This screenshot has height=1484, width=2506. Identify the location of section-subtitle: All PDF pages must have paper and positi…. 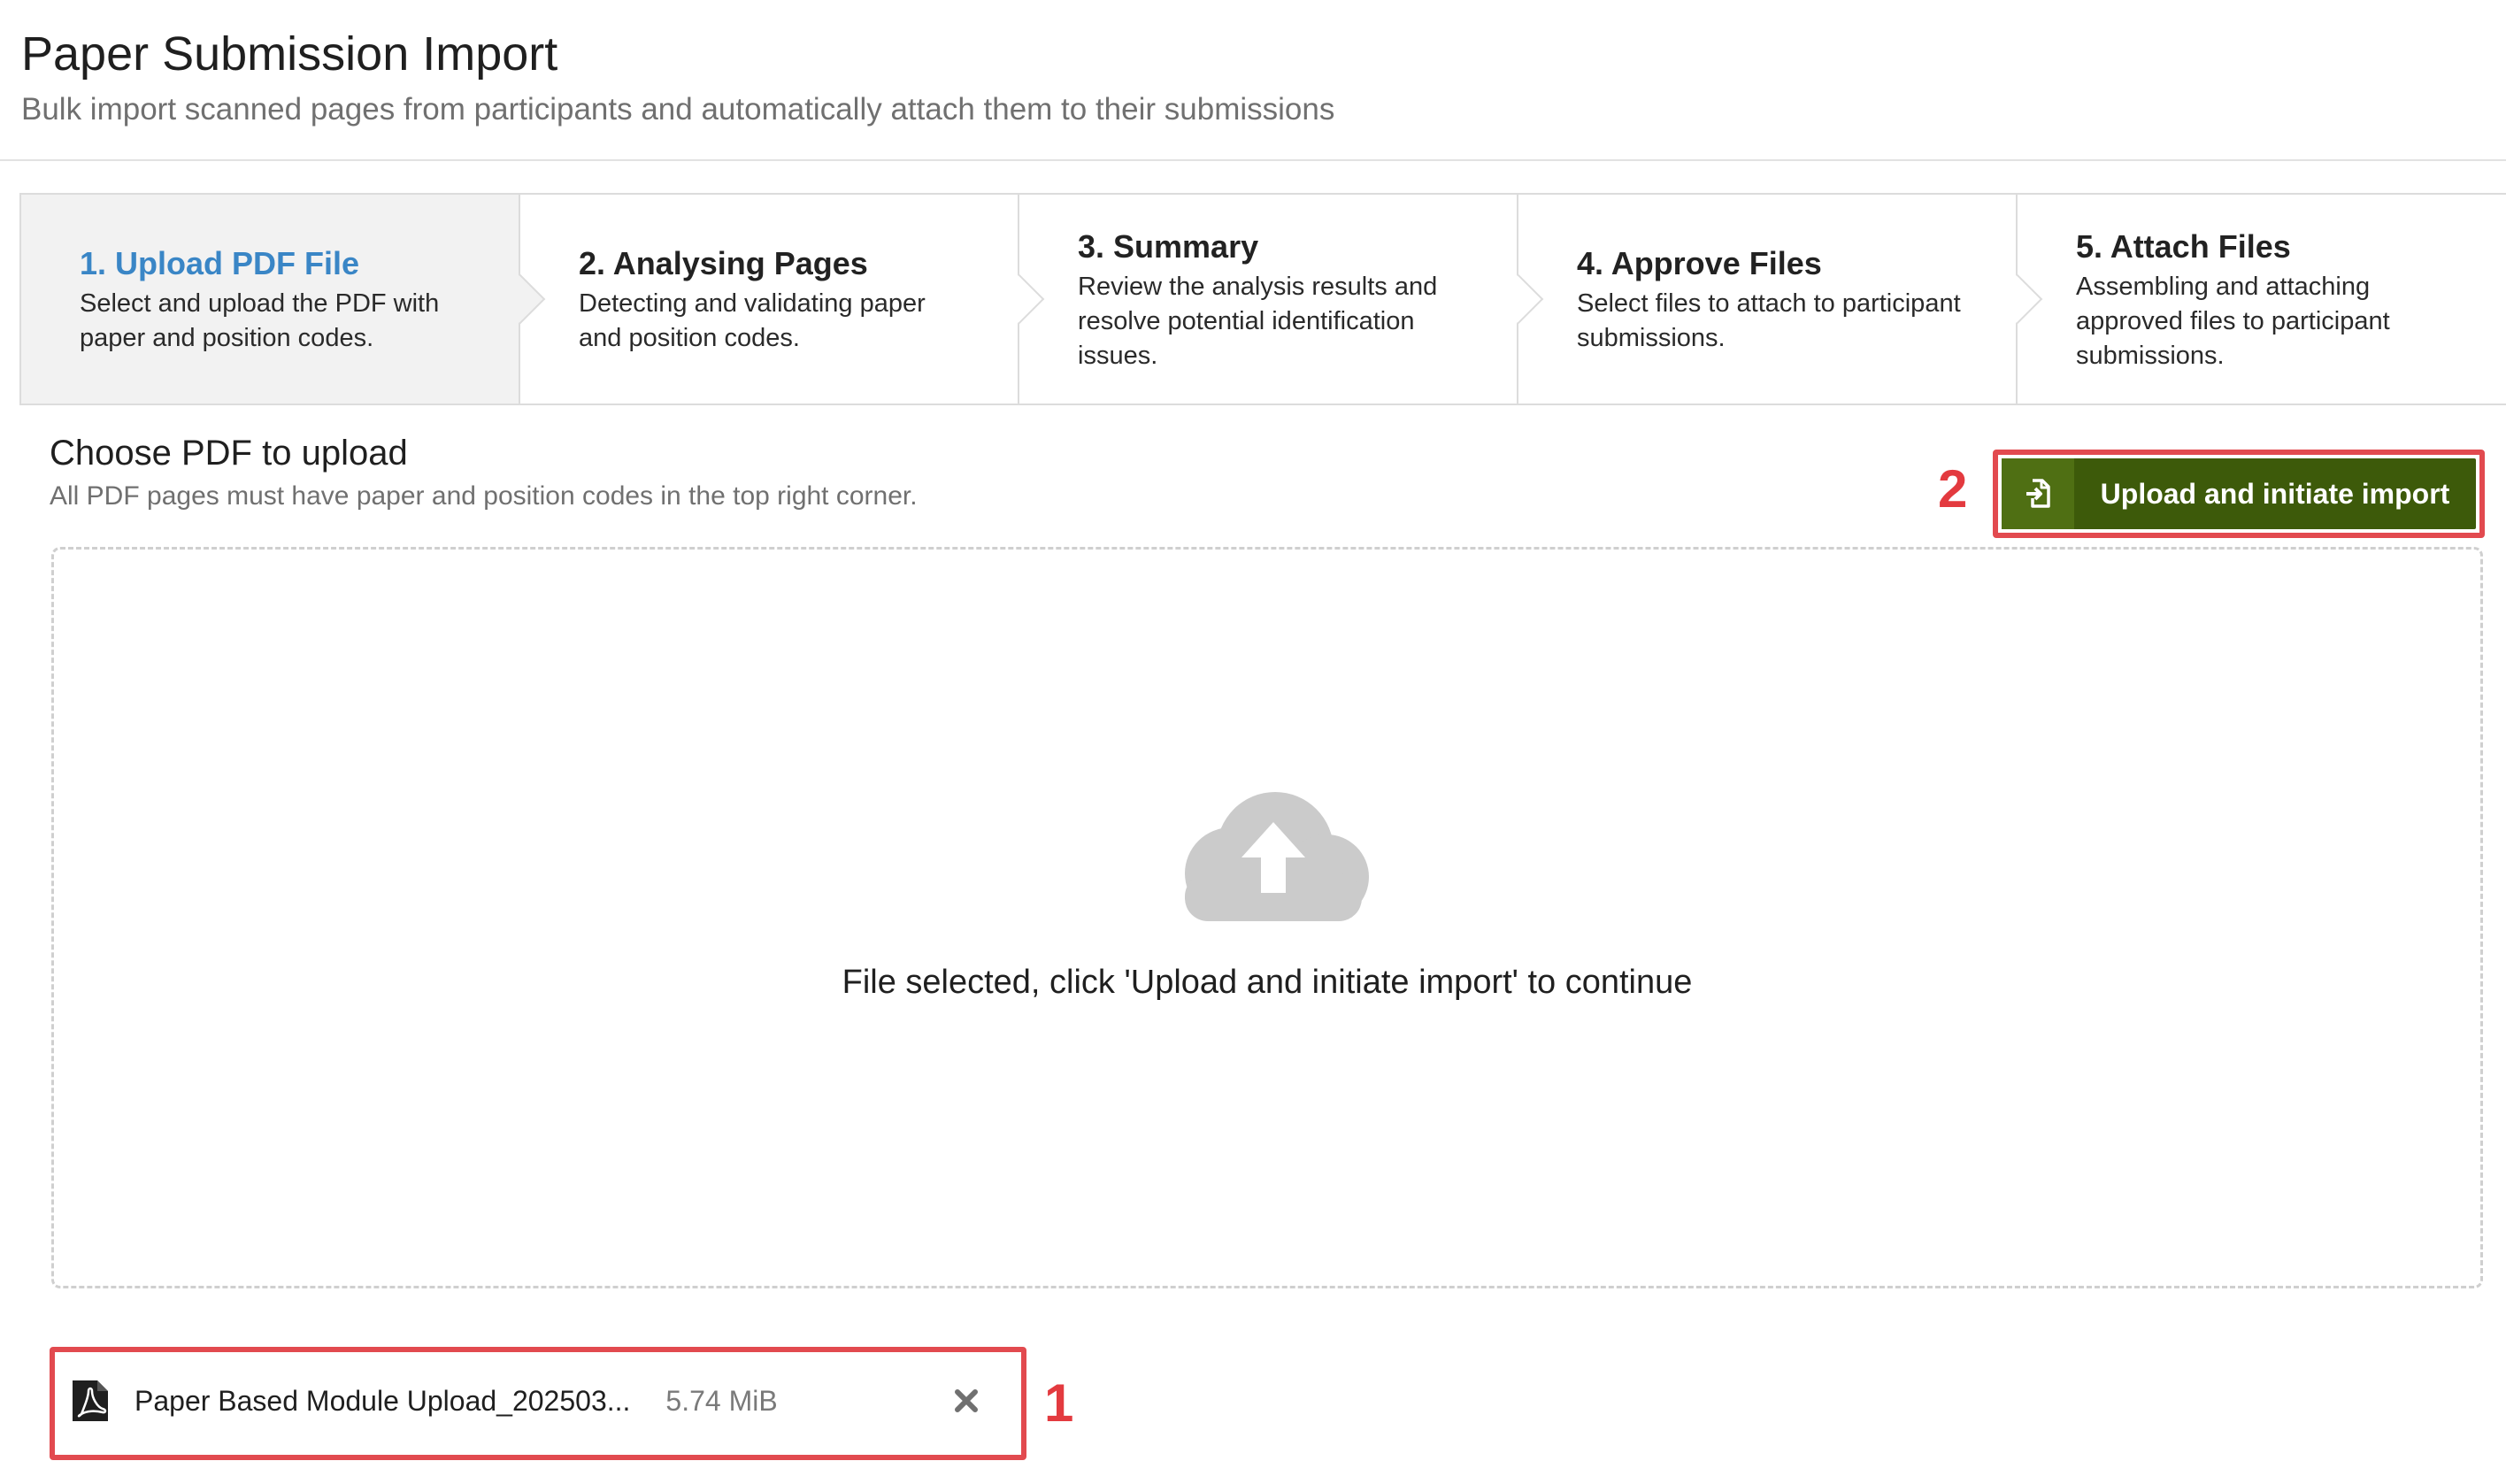
(484, 496).